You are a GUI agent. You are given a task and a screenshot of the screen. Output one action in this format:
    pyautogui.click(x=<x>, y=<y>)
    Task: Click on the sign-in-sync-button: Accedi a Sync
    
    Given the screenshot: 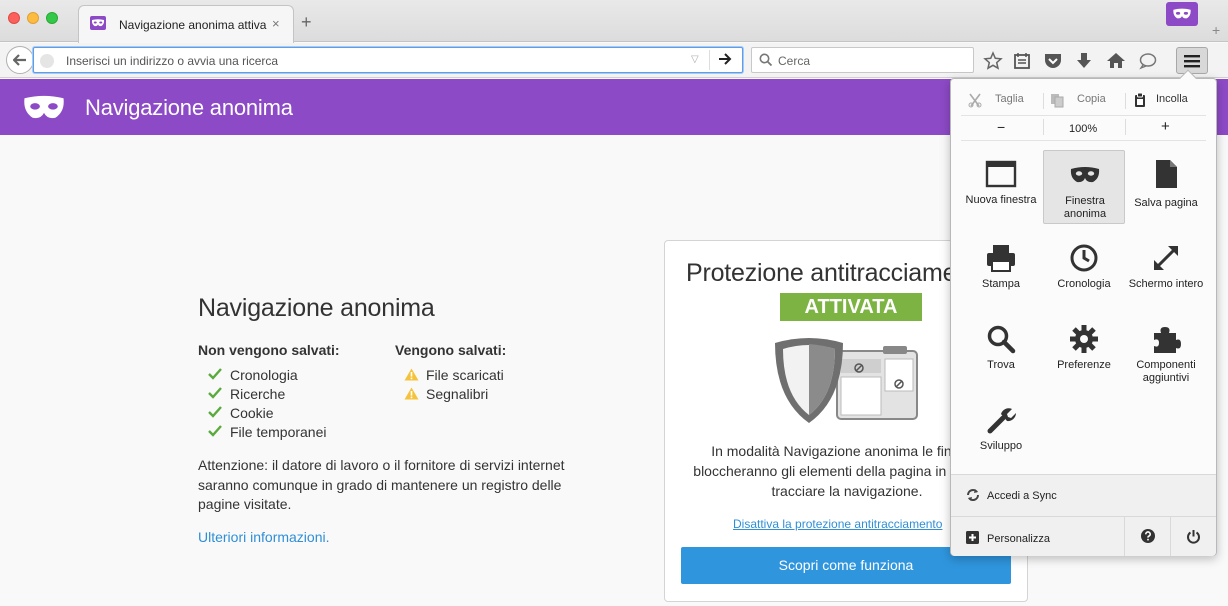 What is the action you would take?
    pyautogui.click(x=1083, y=495)
    